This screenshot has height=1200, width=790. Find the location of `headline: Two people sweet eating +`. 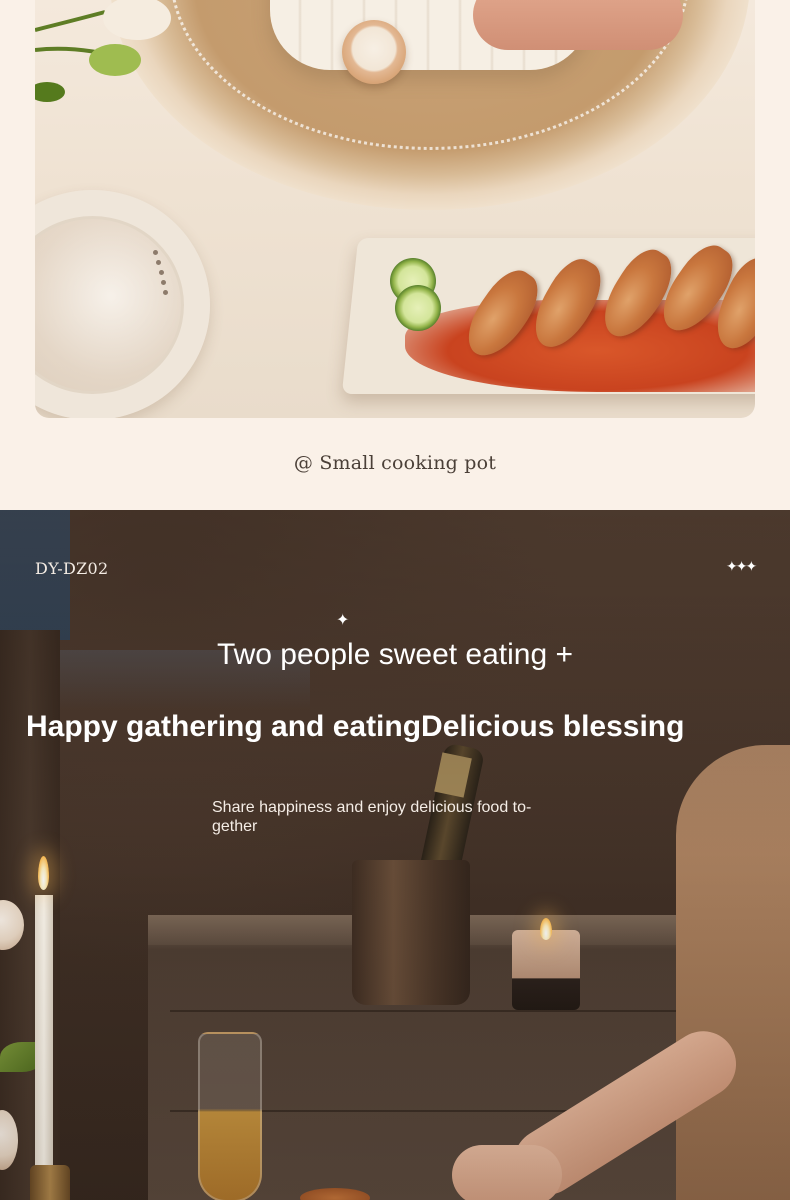

headline: Two people sweet eating + is located at coordinates (395, 654).